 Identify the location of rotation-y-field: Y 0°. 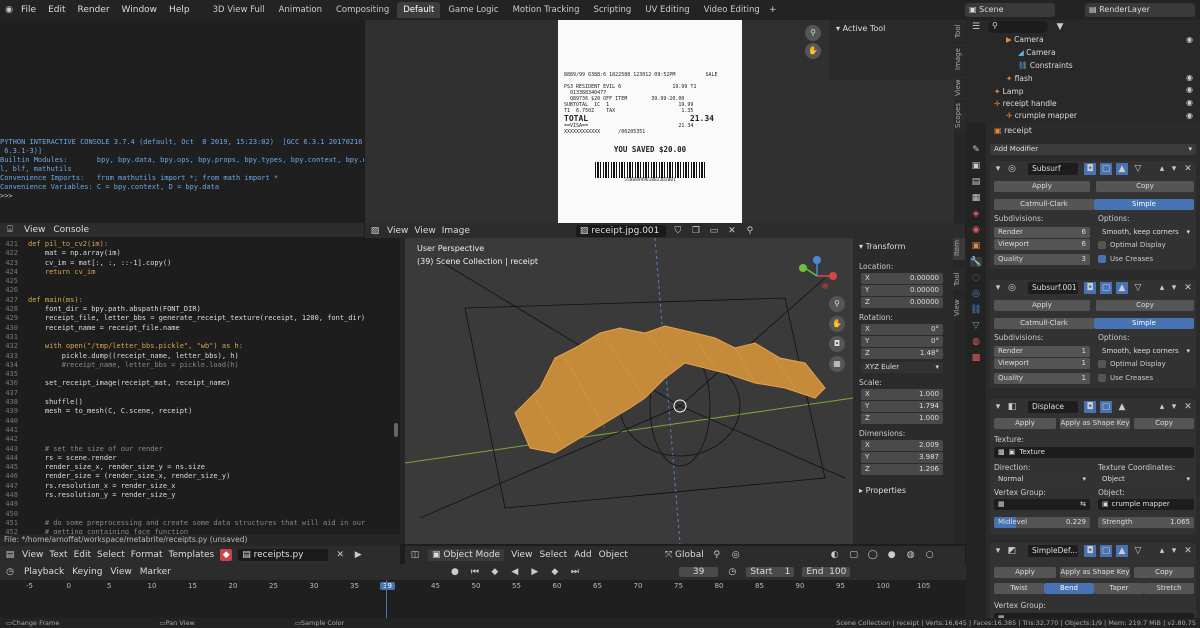
(902, 341).